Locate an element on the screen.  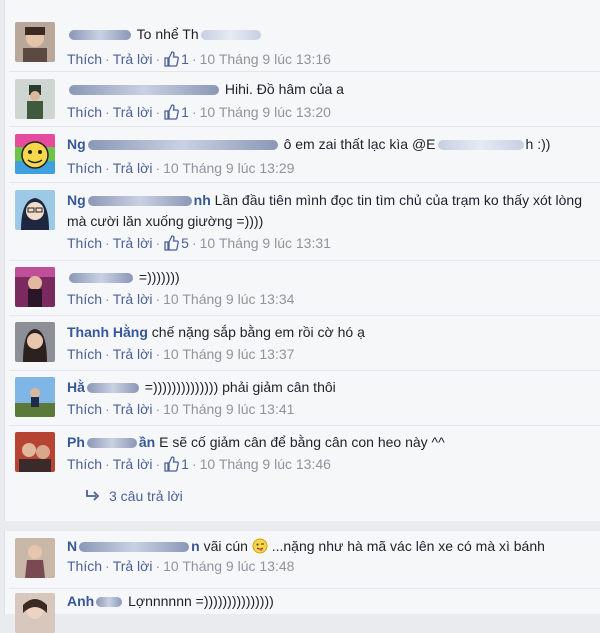
comment-meta: Thích · Trả lời · 1 · 10 Tháng 9 lúc 13:16 is located at coordinates (199, 59).